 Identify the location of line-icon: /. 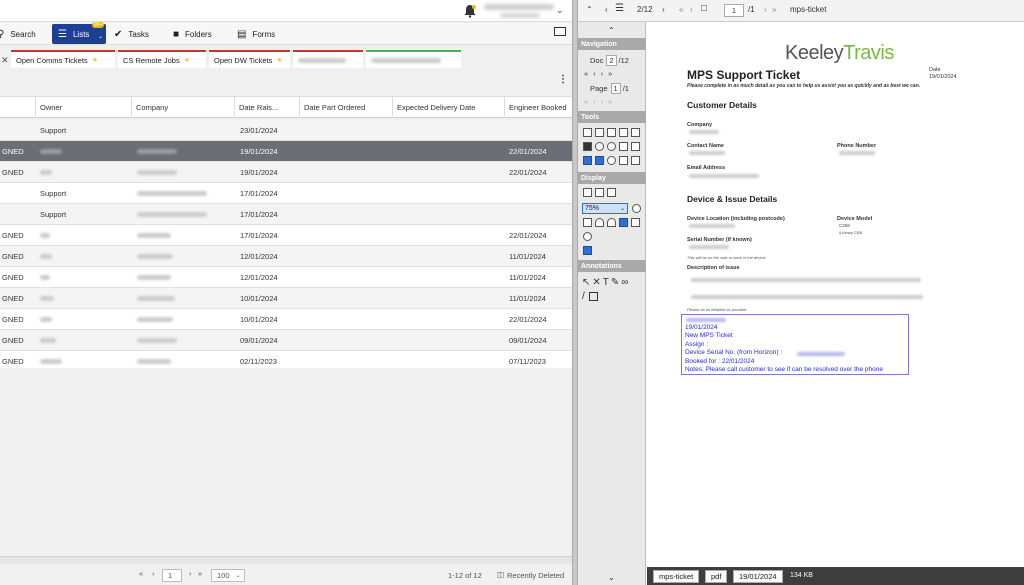
(583, 296).